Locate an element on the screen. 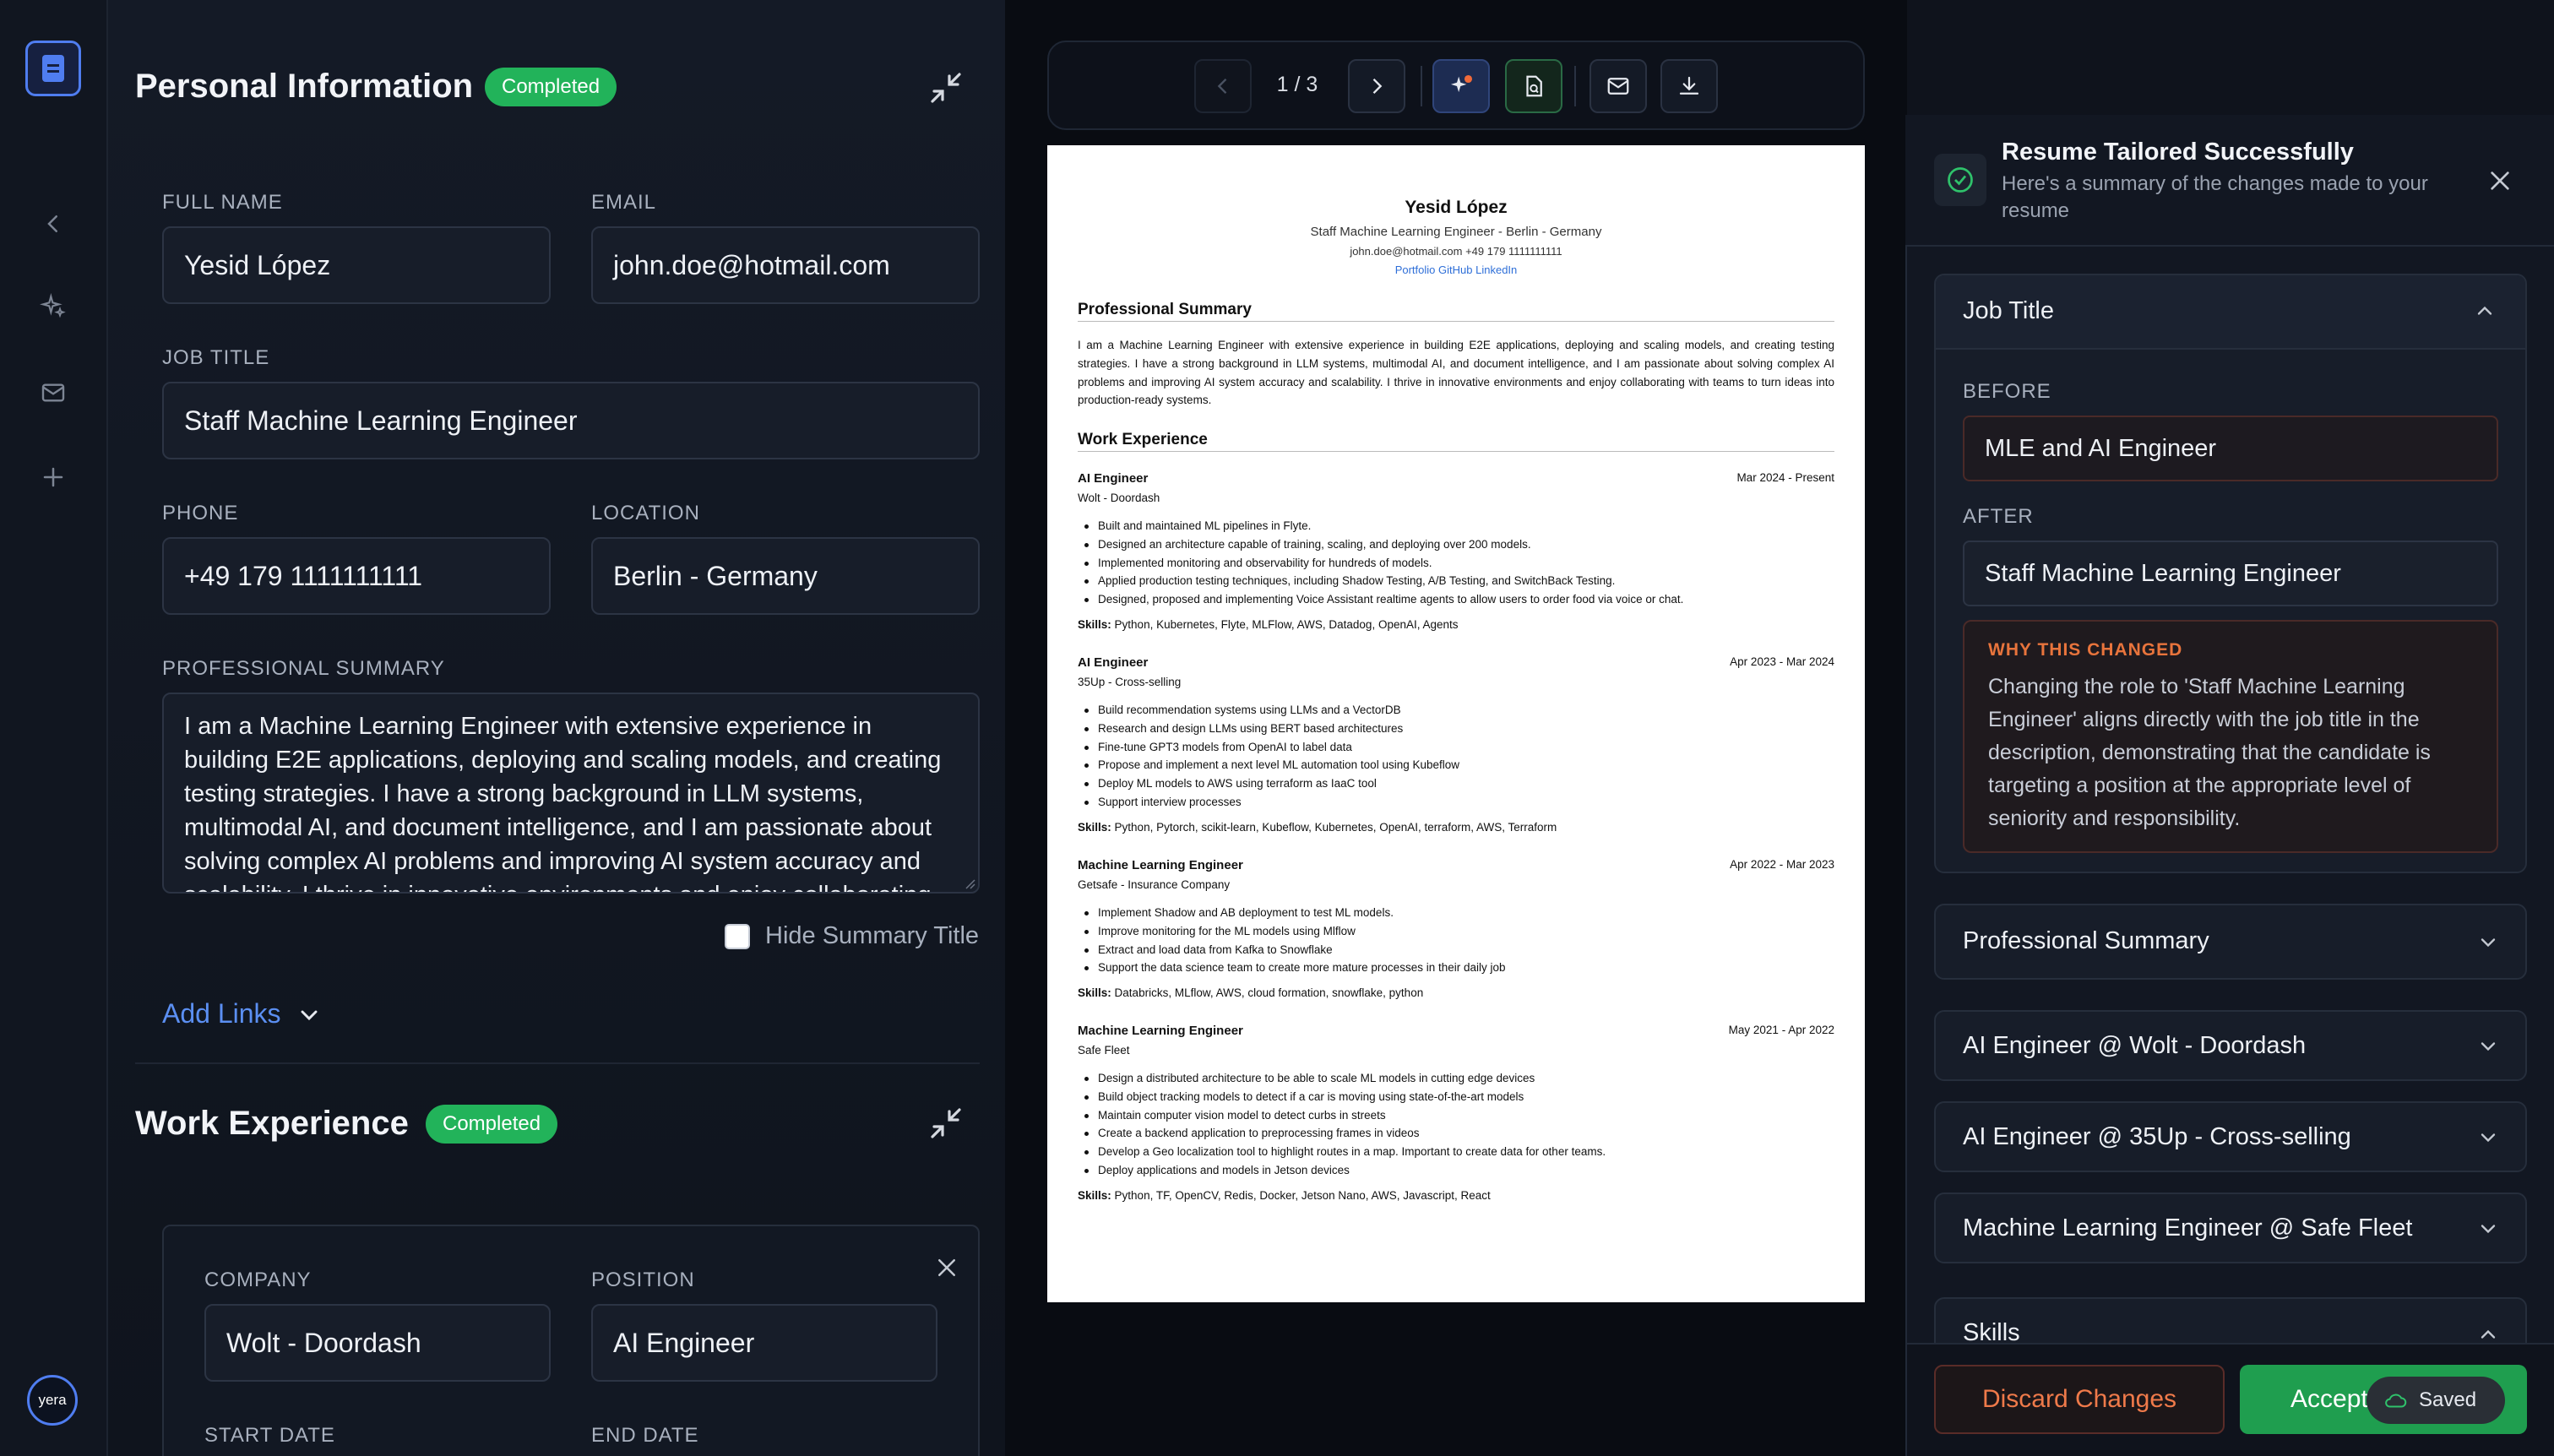  prev-page-button is located at coordinates (1223, 86).